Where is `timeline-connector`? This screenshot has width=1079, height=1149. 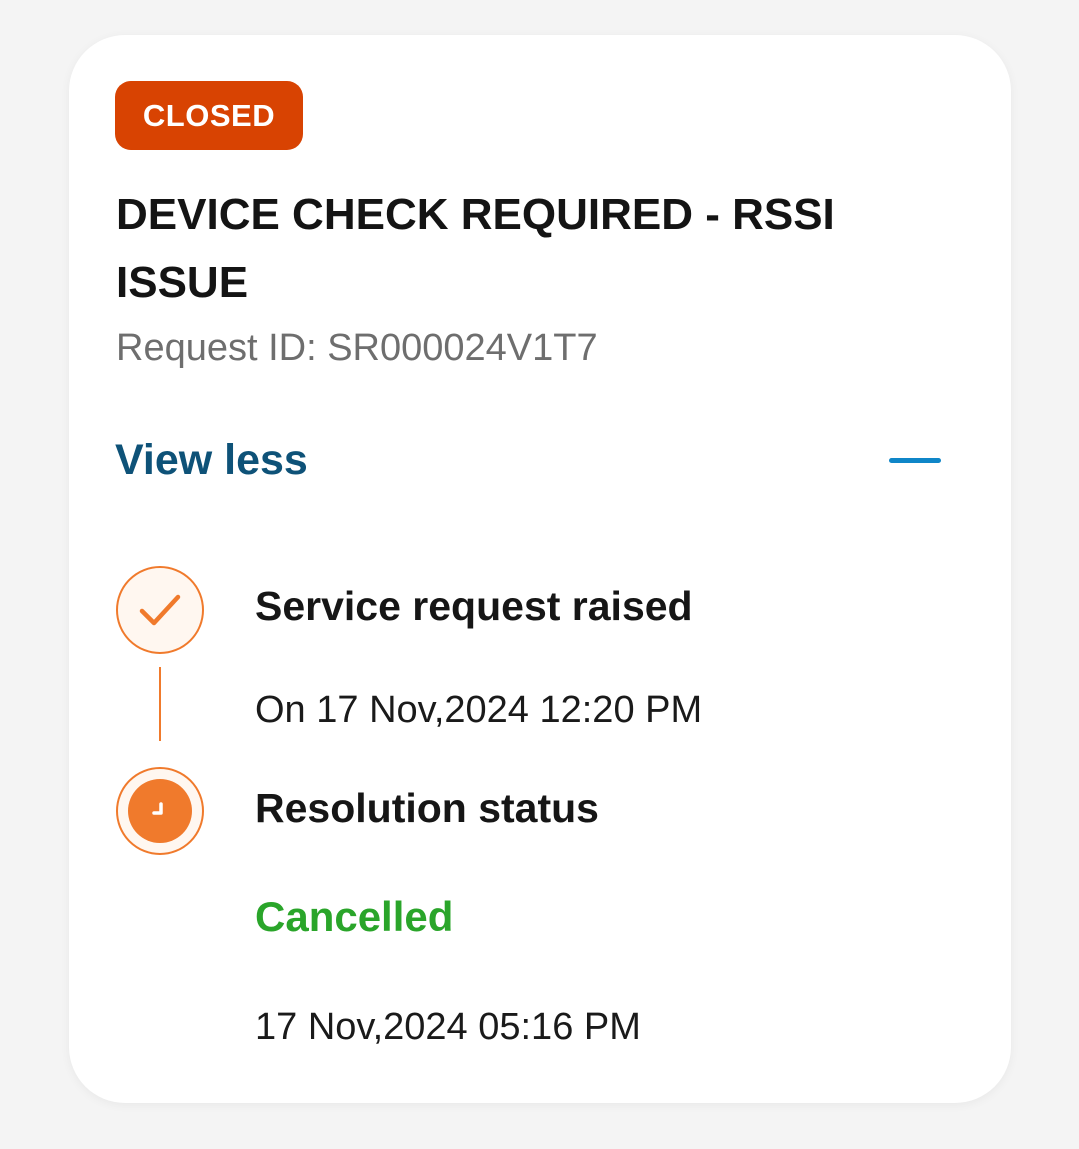 timeline-connector is located at coordinates (160, 704).